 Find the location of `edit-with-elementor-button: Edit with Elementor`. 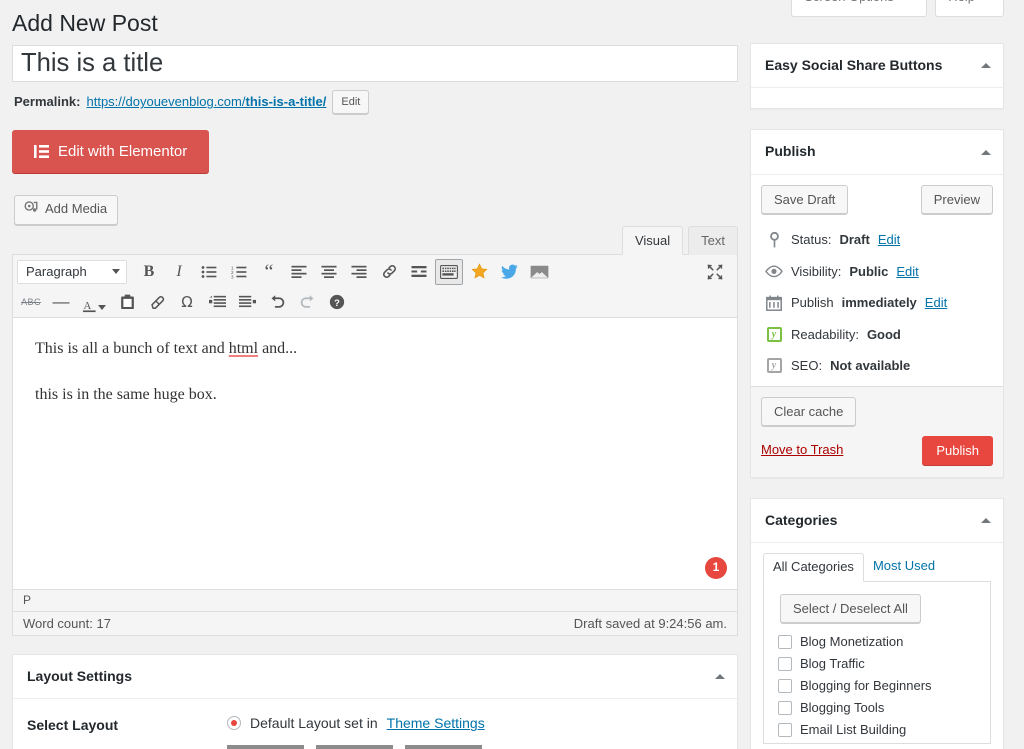

edit-with-elementor-button: Edit with Elementor is located at coordinates (111, 151).